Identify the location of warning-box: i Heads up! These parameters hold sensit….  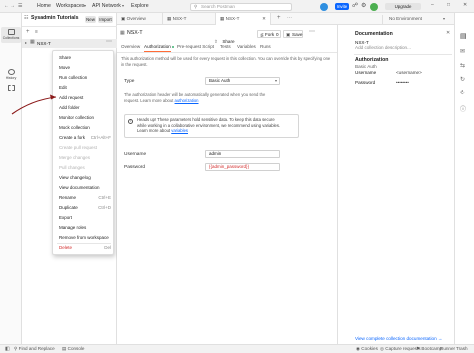
(211, 126).